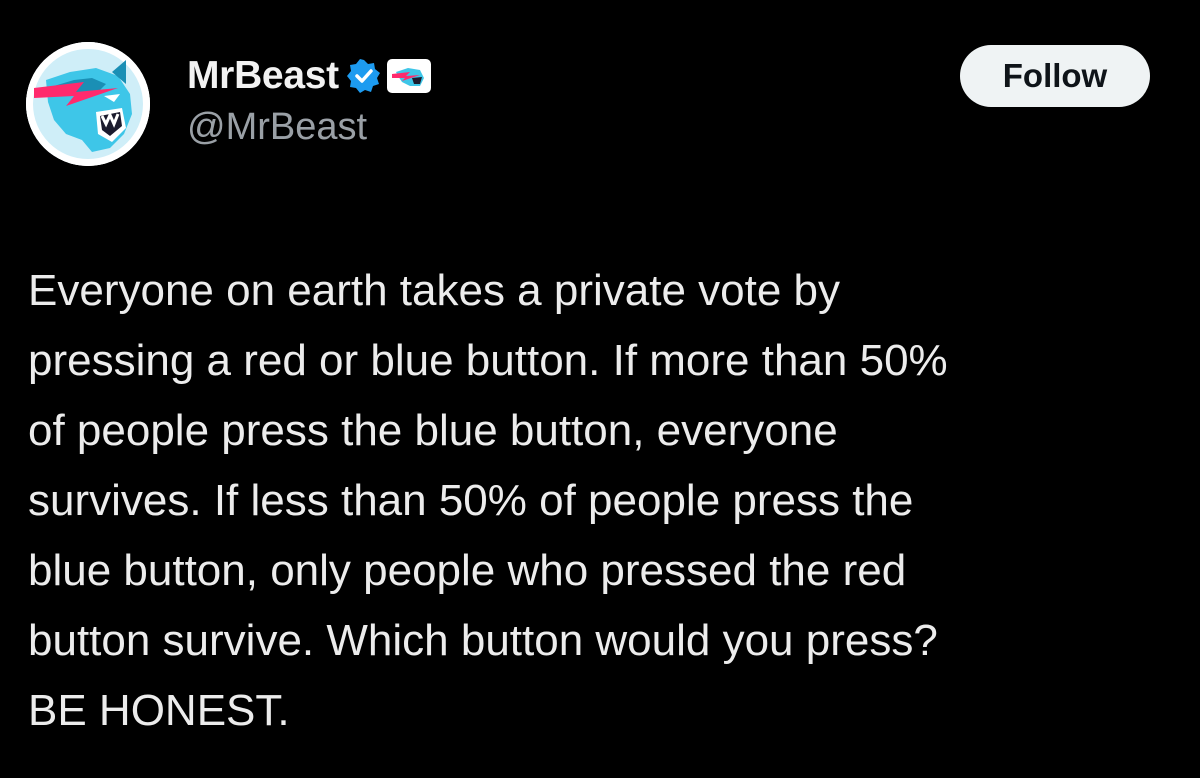 The width and height of the screenshot is (1200, 778). What do you see at coordinates (363, 76) in the screenshot?
I see `verified-badge-icon` at bounding box center [363, 76].